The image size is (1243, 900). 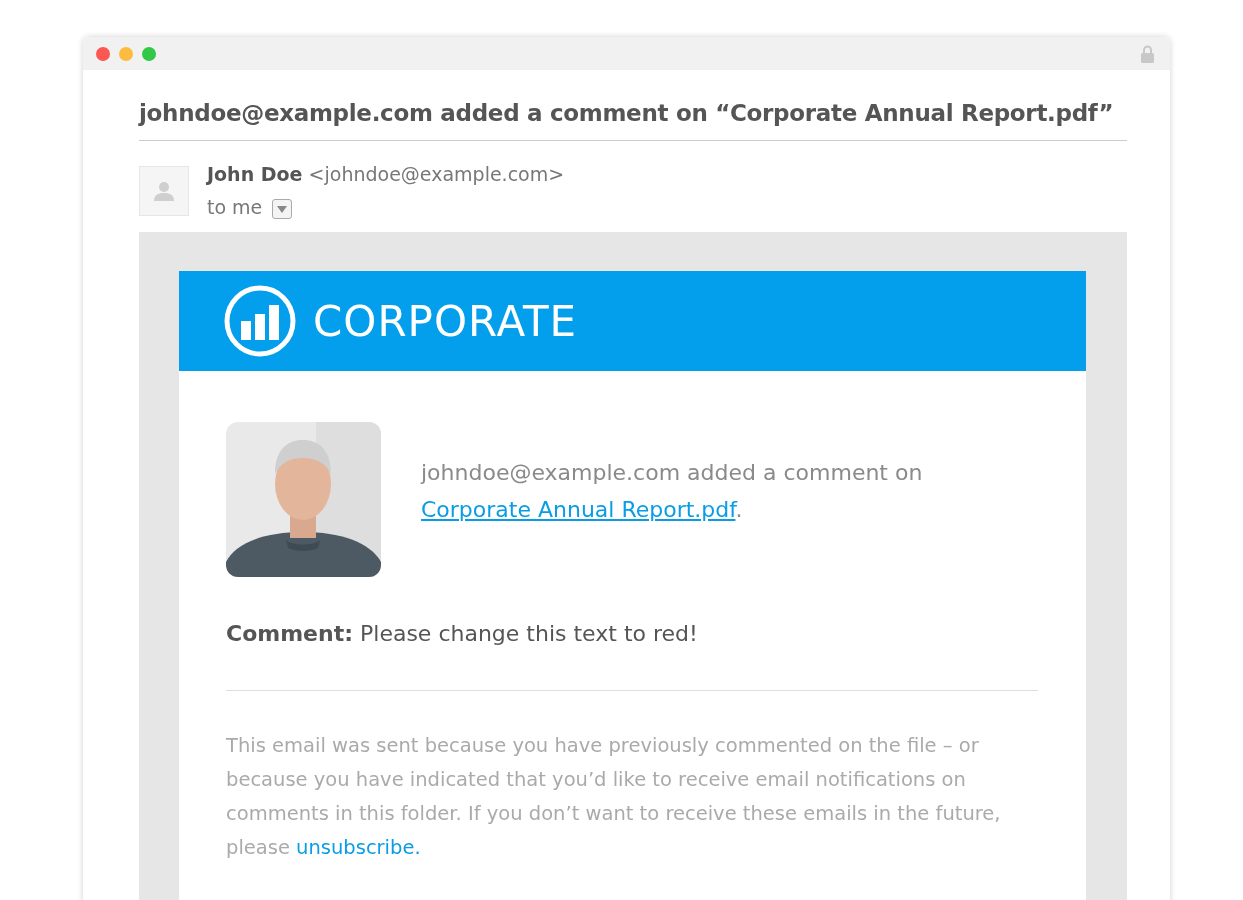 What do you see at coordinates (436, 174) in the screenshot?
I see `sender-address: <johndoe@example.com>` at bounding box center [436, 174].